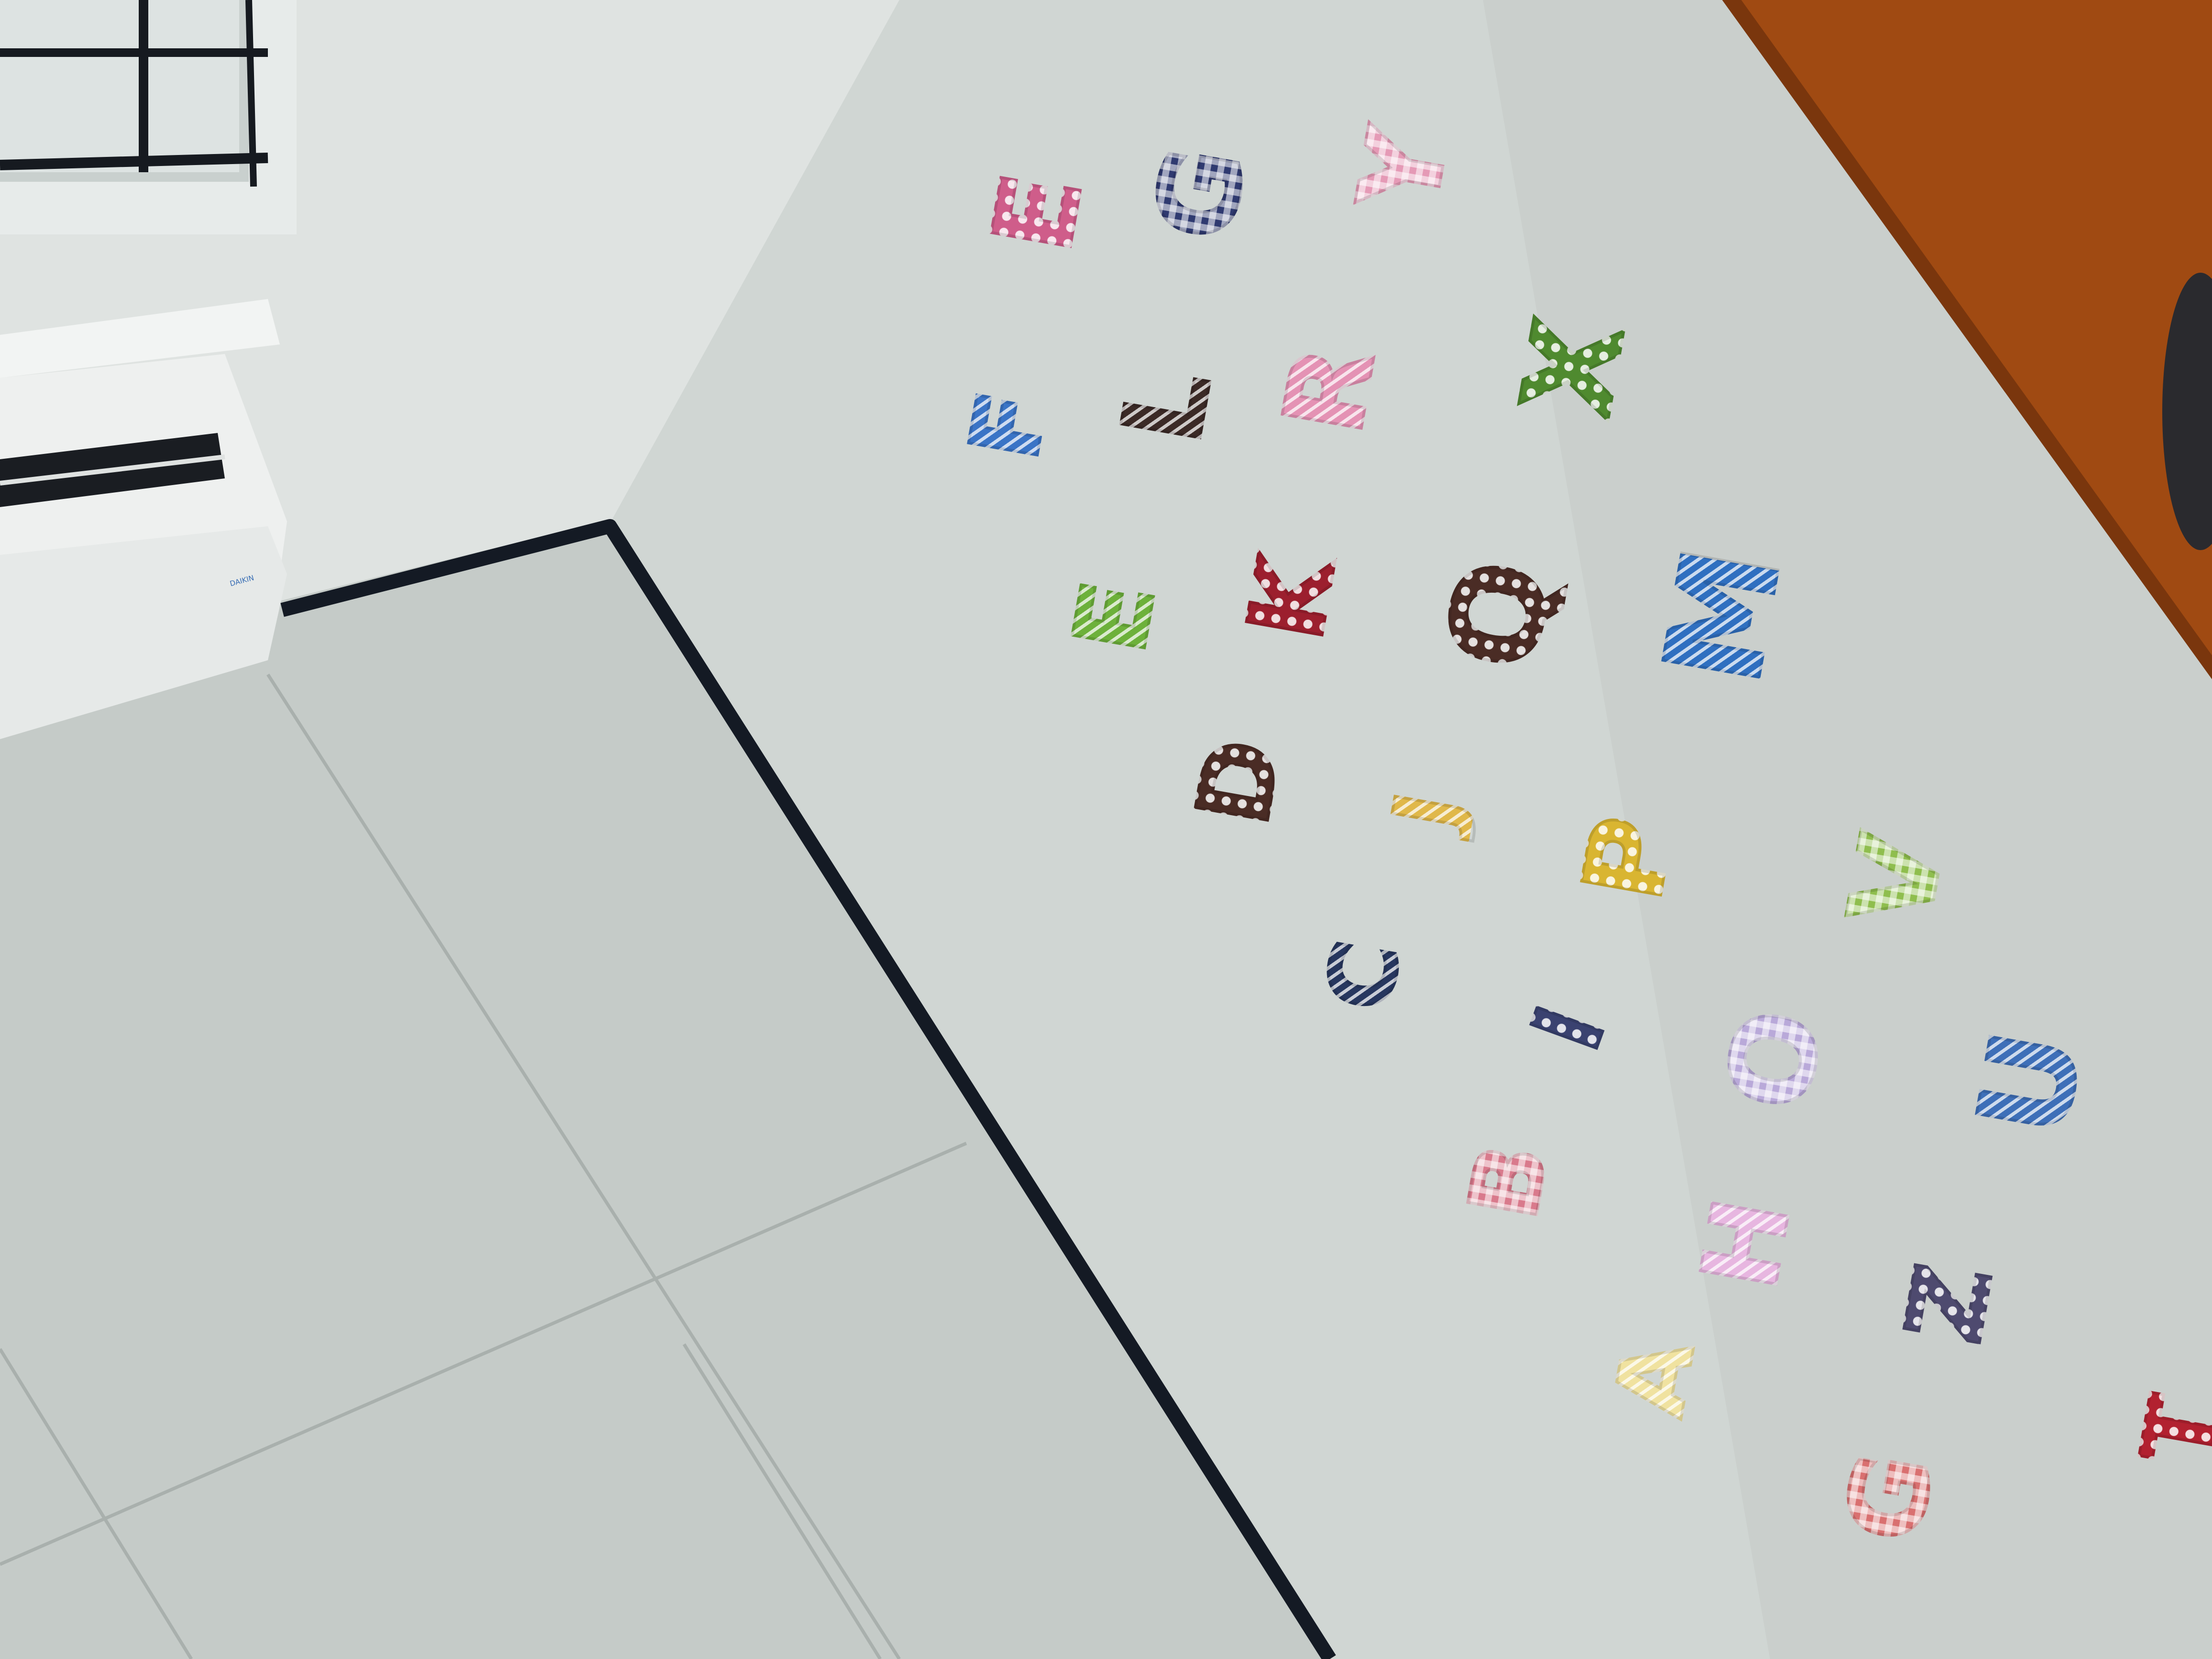 Image resolution: width=2212 pixels, height=1659 pixels. Describe the element at coordinates (1330, 390) in the screenshot. I see `letter-sticker-r: R` at that location.